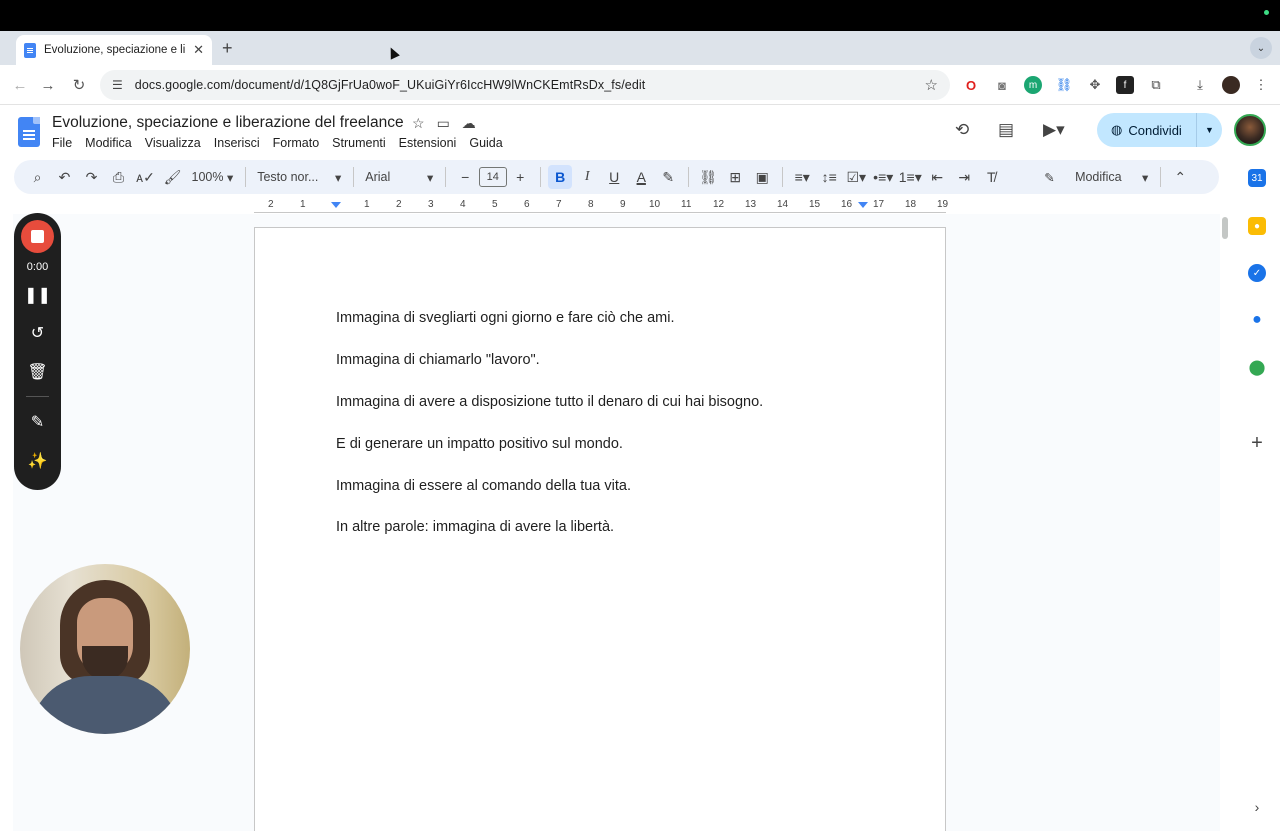  Describe the element at coordinates (299, 177) in the screenshot. I see `style-select: Testo nor... ▾` at that location.